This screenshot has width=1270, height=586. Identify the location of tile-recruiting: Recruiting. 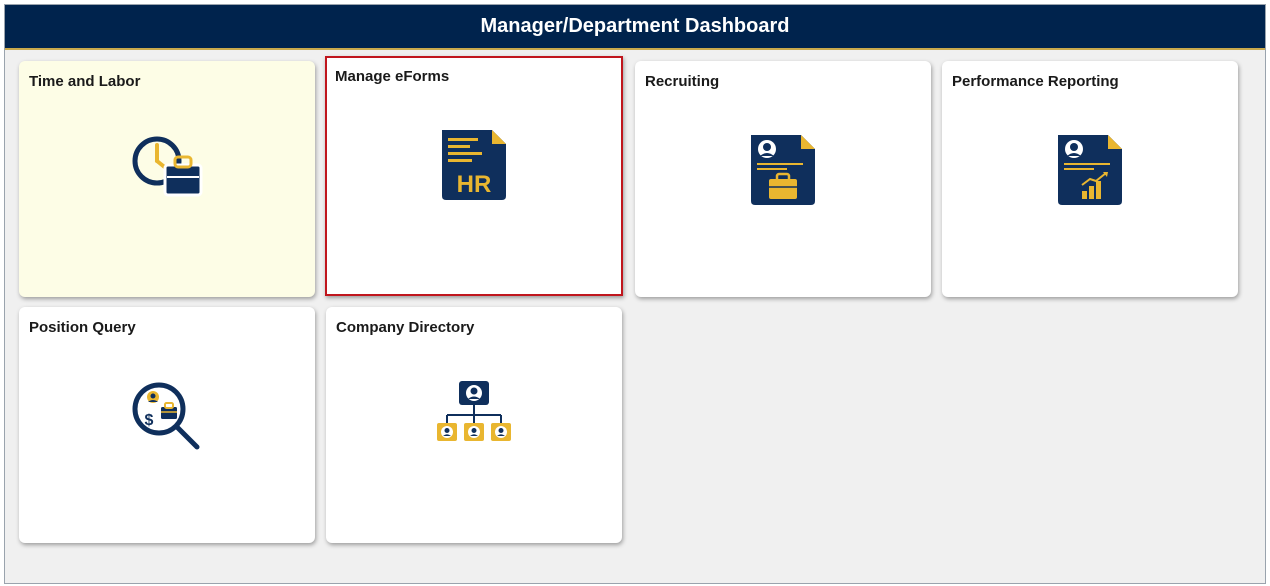
(783, 179).